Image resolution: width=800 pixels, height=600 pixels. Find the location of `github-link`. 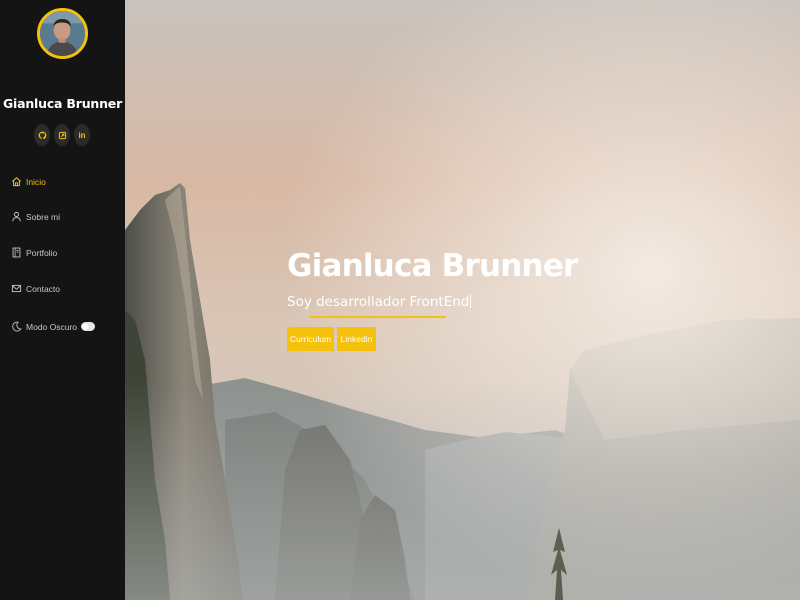

github-link is located at coordinates (42, 135).